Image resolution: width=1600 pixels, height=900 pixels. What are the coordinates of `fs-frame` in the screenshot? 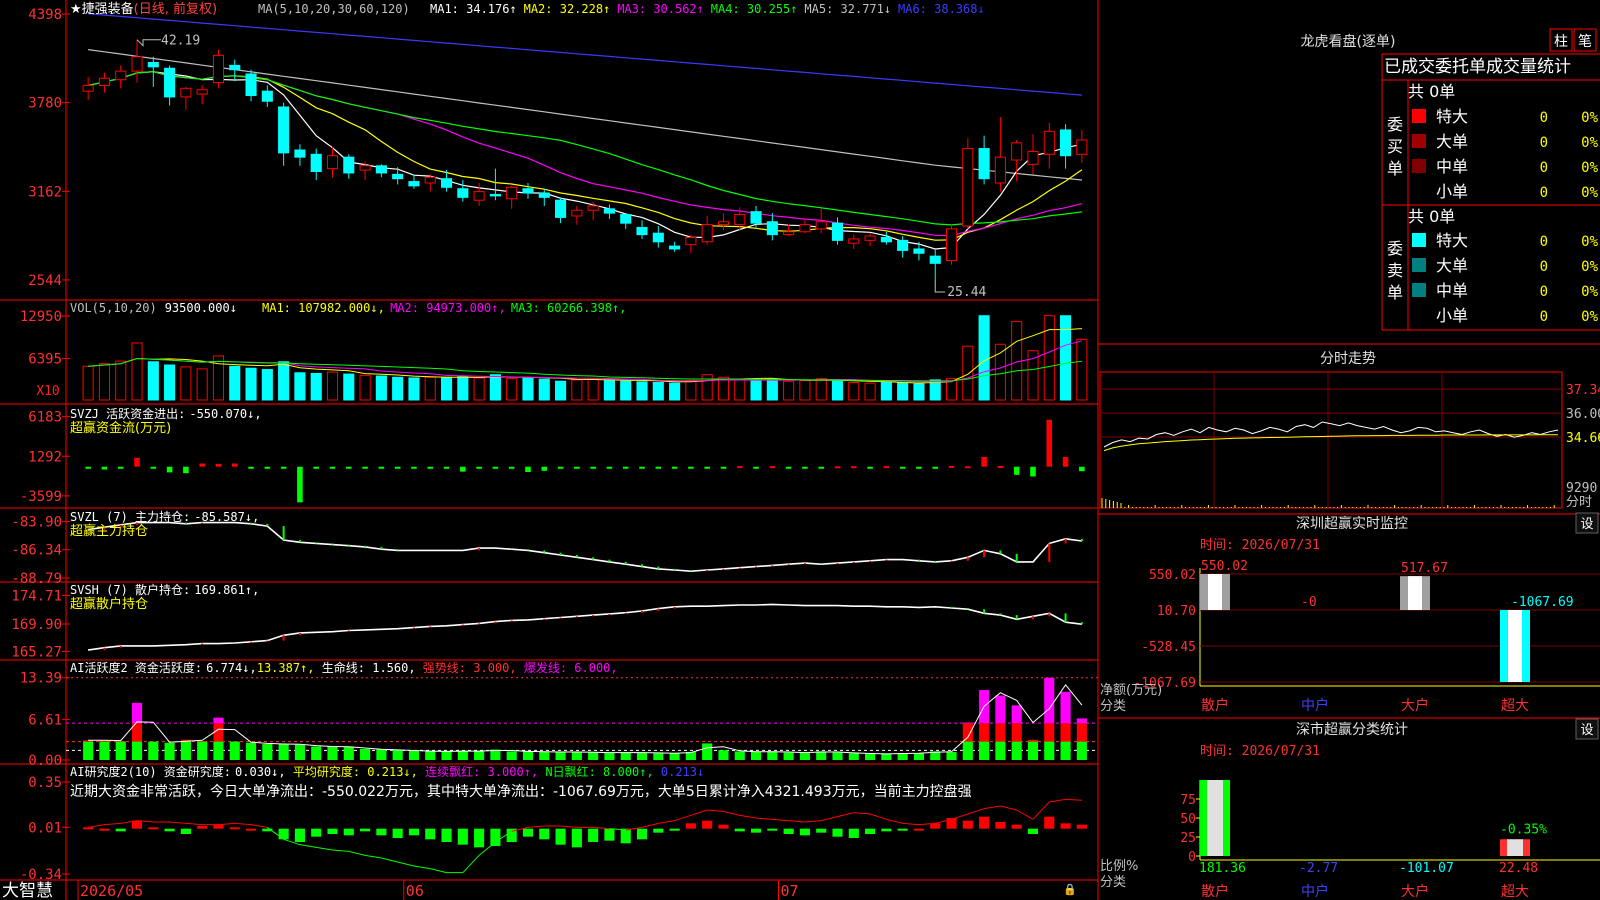 It's located at (1331, 440).